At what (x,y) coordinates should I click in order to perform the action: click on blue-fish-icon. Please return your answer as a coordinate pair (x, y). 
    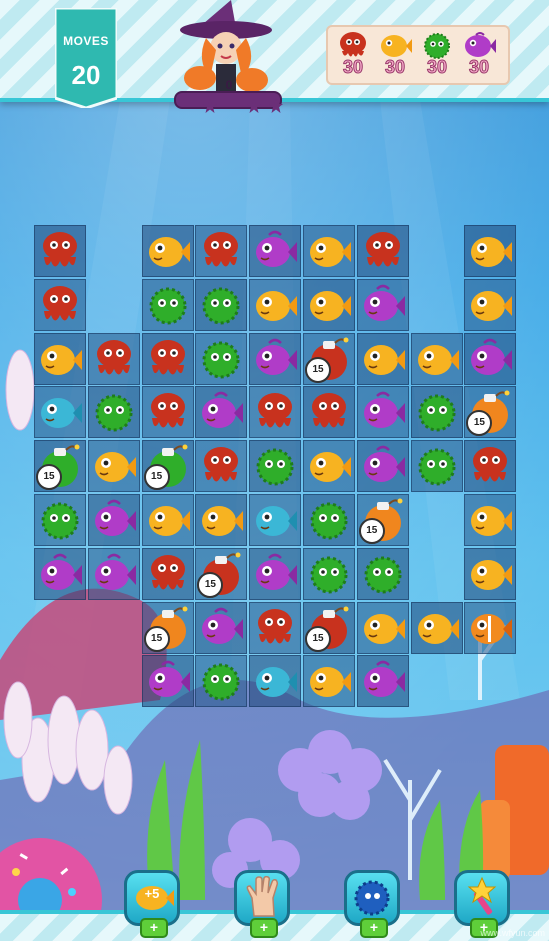
    Looking at the image, I should click on (277, 682).